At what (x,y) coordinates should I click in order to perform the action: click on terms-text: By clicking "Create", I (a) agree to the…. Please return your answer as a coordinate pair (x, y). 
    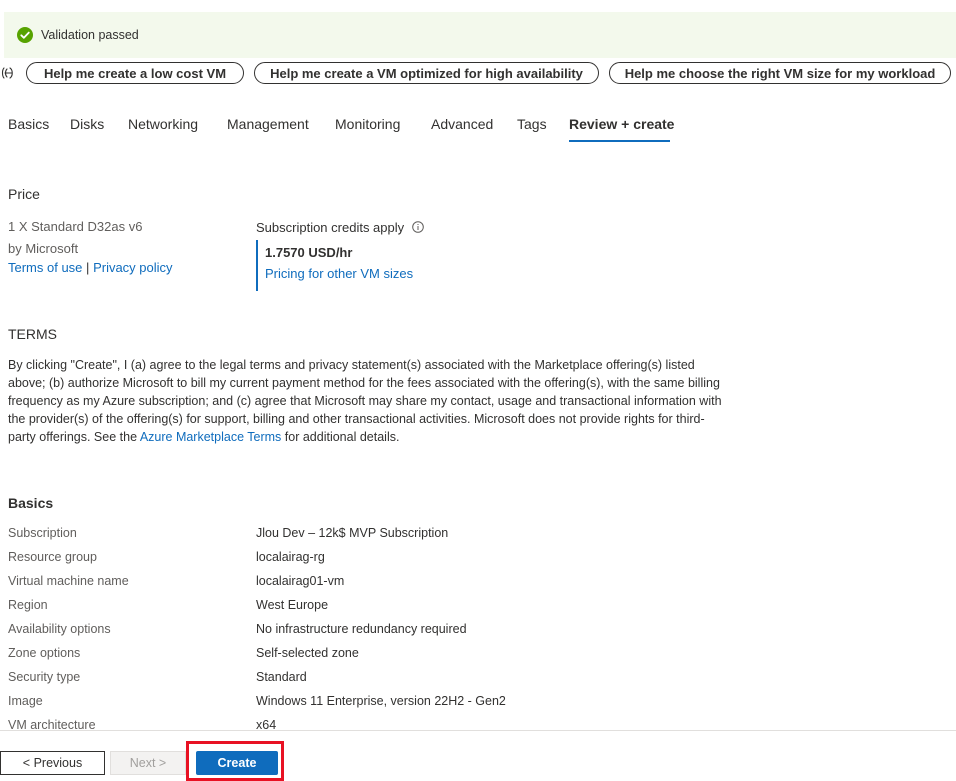
    Looking at the image, I should click on (366, 401).